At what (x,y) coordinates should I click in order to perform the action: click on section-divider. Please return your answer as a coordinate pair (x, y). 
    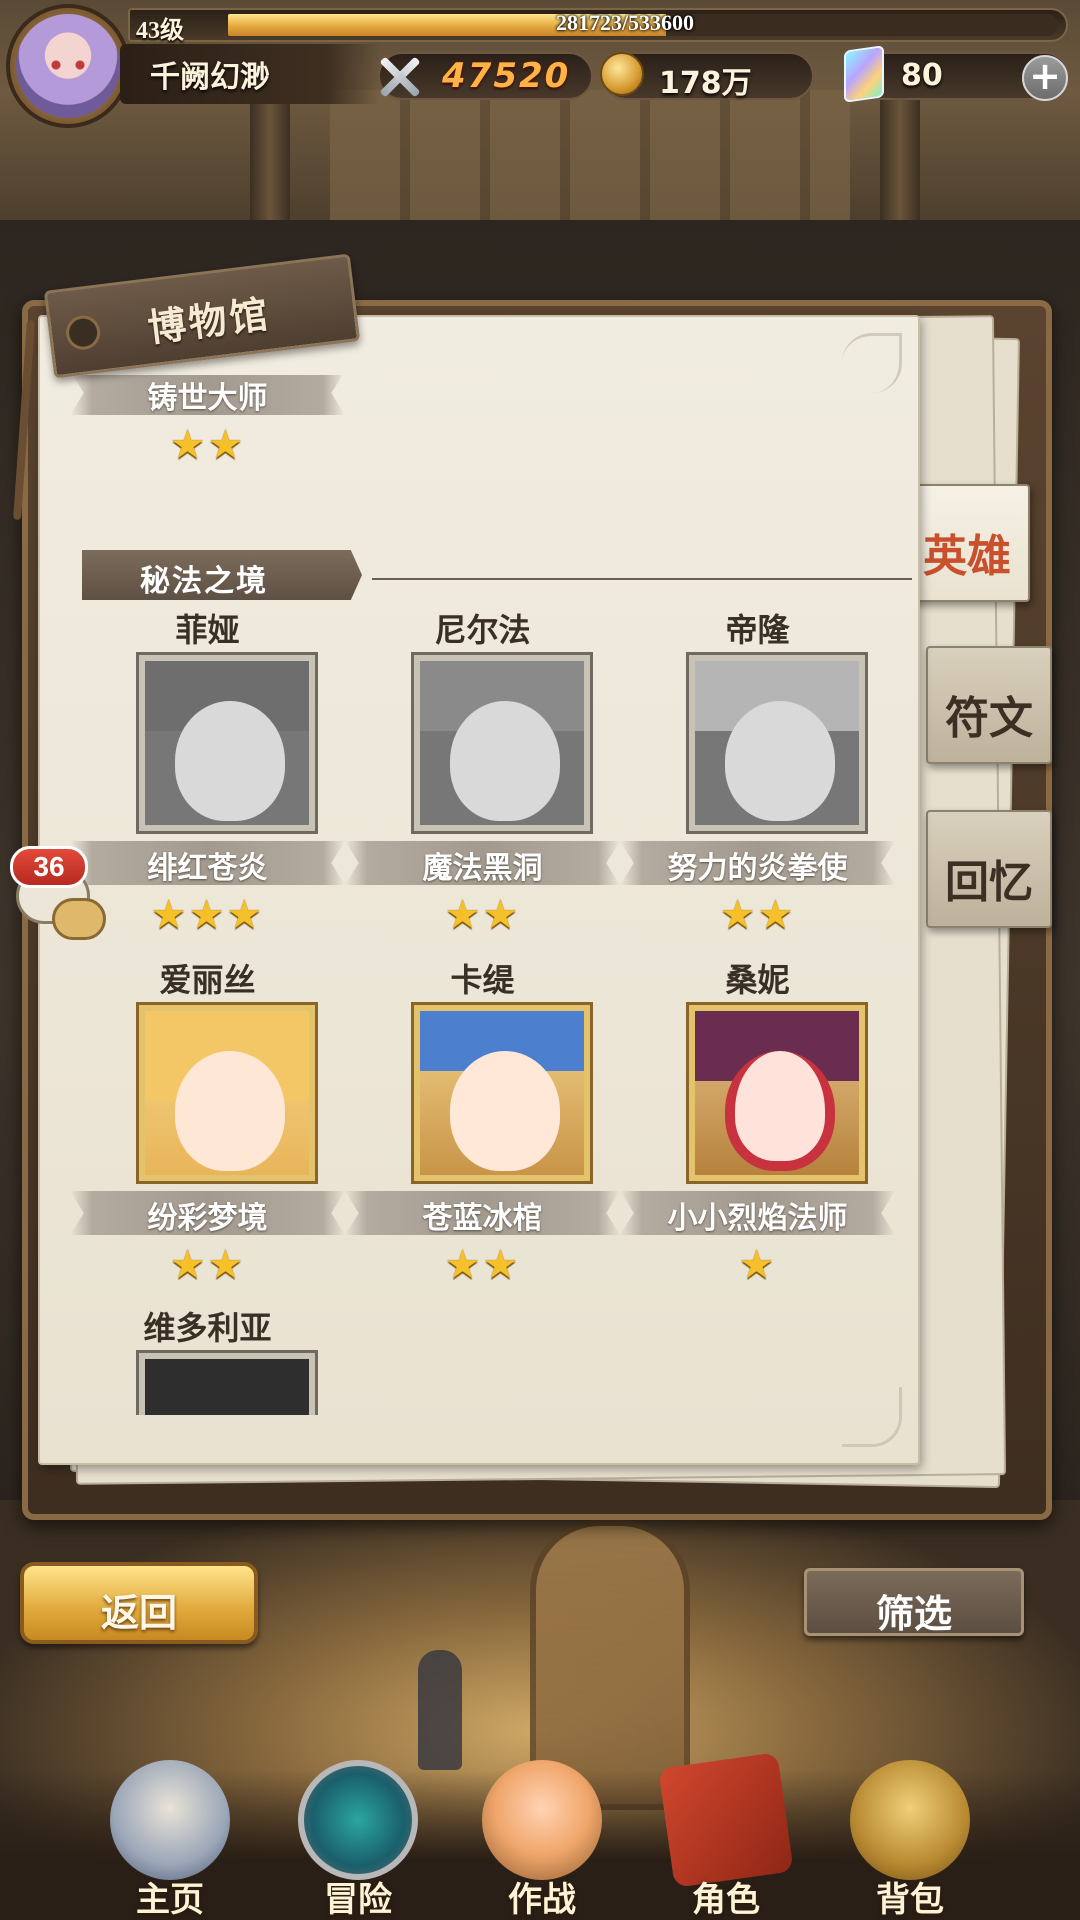
    Looking at the image, I should click on (642, 579).